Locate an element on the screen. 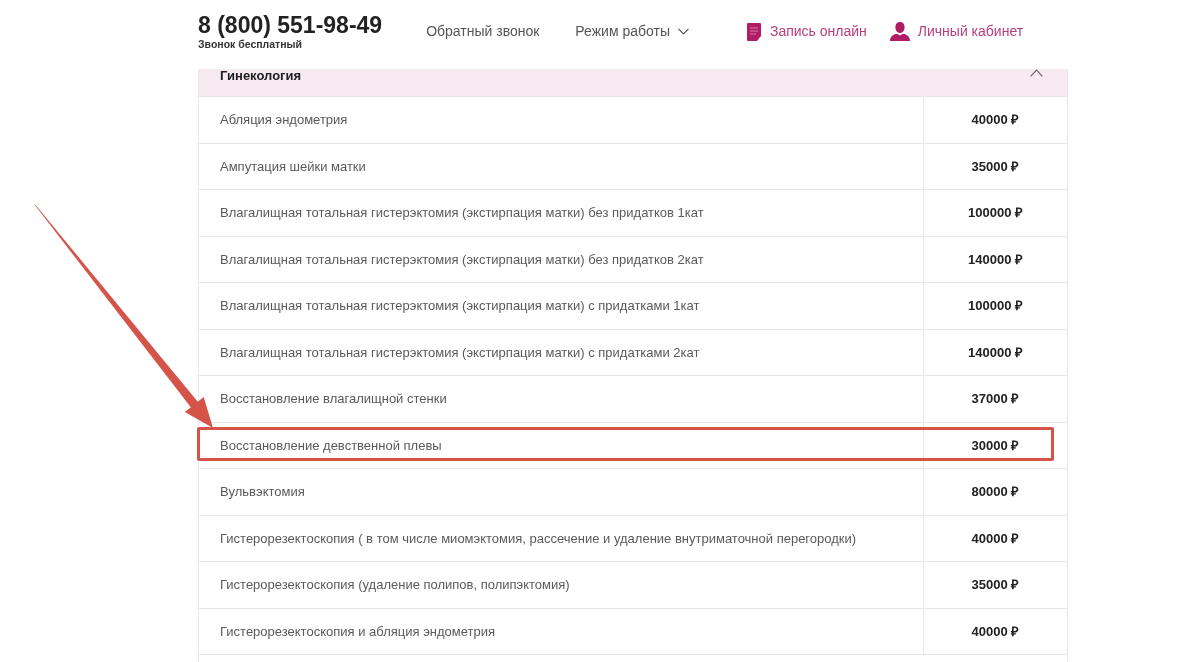 The width and height of the screenshot is (1200, 662). chevron-down-icon is located at coordinates (683, 31).